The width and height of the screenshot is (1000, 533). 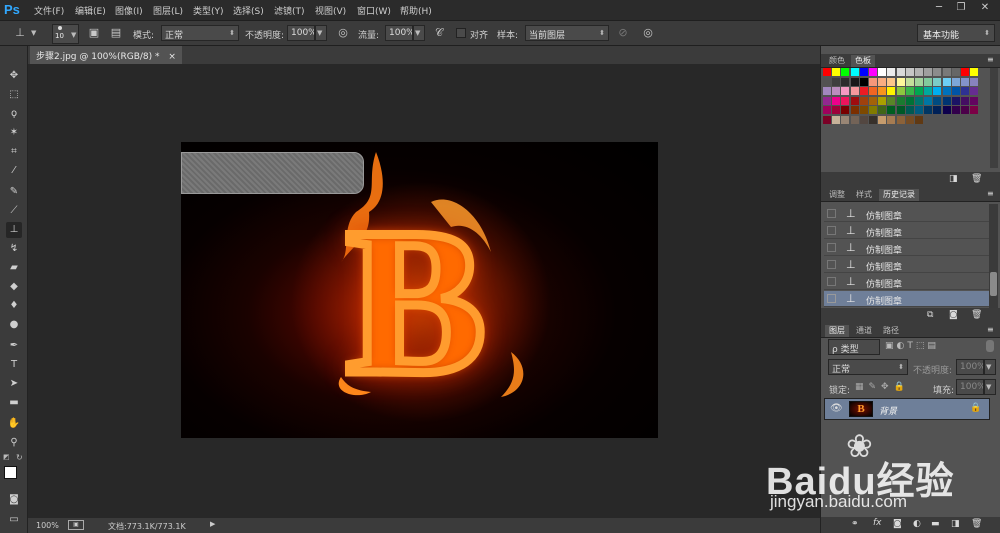 What do you see at coordinates (374, 10) in the screenshot?
I see `menu-window: 窗口(W)` at bounding box center [374, 10].